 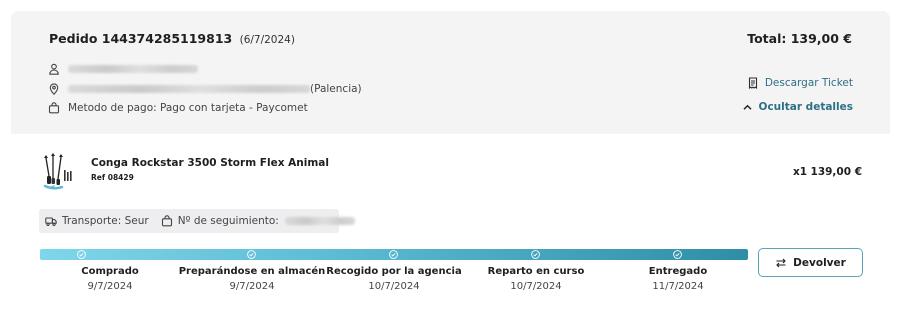 I want to click on chevron-up-icon, so click(x=747, y=107).